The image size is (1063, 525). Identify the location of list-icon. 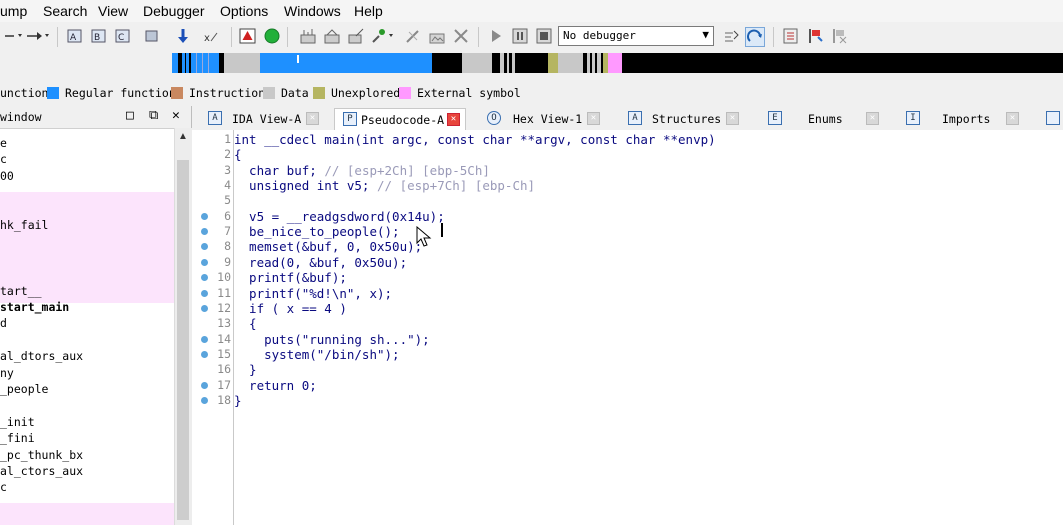
(791, 36).